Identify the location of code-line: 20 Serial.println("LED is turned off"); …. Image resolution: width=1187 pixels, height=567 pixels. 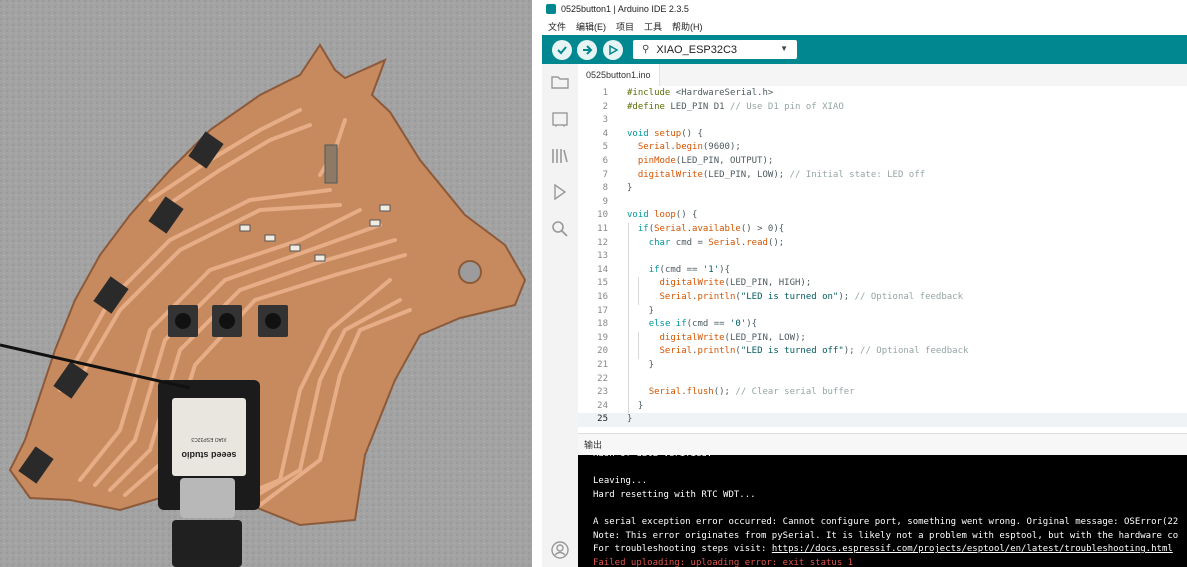
(882, 352).